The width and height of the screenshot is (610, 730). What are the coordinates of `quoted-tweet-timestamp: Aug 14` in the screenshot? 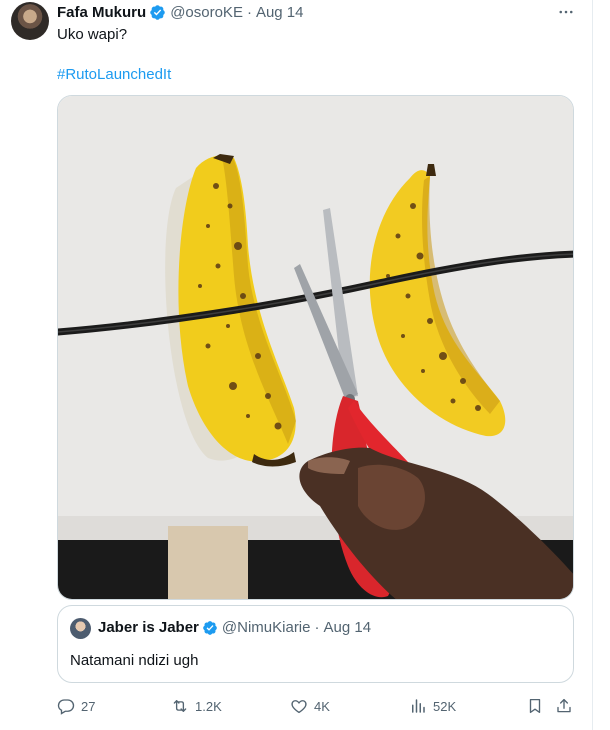 It's located at (347, 627).